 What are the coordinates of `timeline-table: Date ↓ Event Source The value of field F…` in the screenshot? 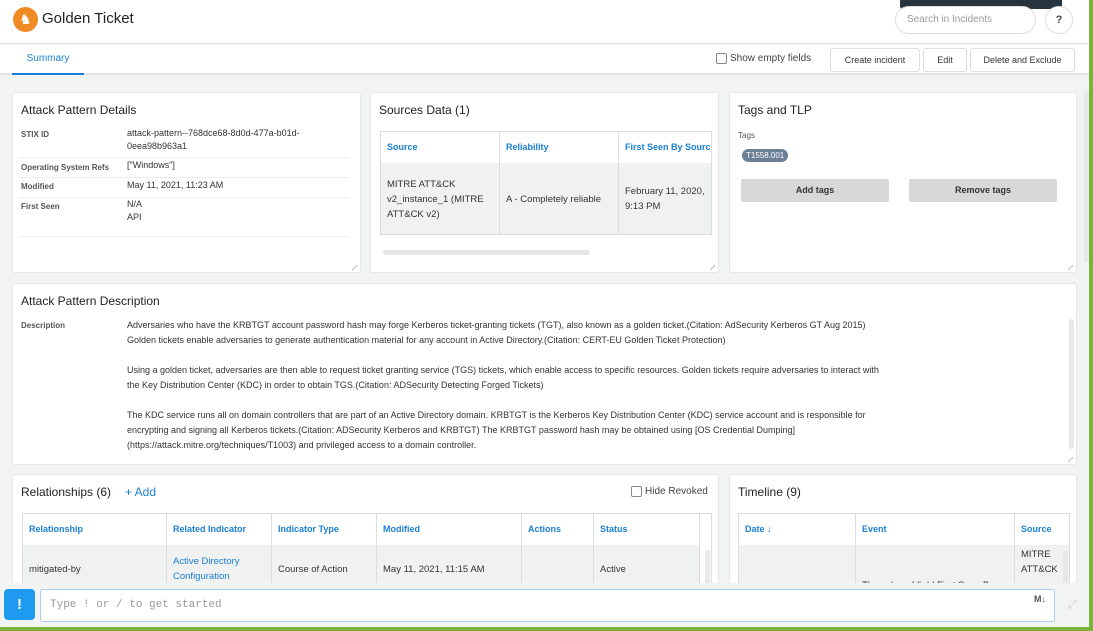 It's located at (904, 548).